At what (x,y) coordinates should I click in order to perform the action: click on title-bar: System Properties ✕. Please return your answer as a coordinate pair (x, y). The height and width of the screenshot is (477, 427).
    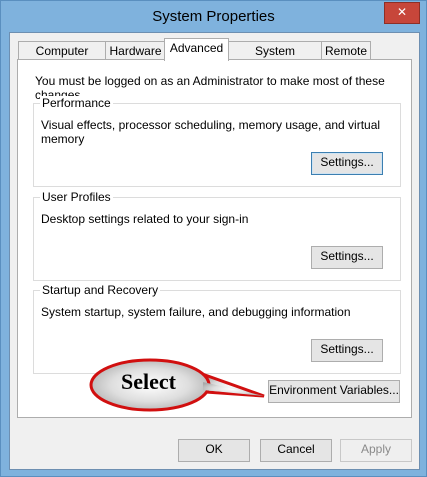
    Looking at the image, I should click on (213, 16).